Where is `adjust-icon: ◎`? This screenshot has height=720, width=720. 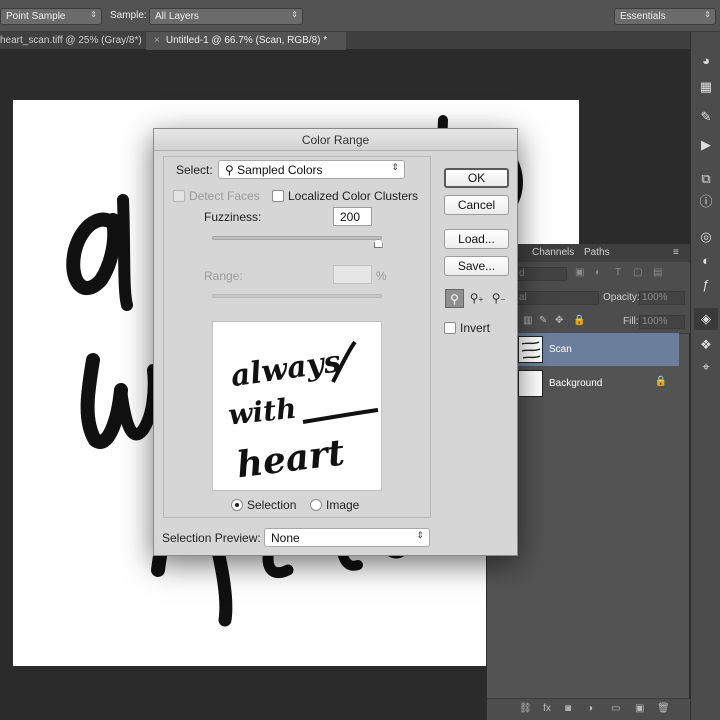
adjust-icon: ◎ is located at coordinates (706, 237).